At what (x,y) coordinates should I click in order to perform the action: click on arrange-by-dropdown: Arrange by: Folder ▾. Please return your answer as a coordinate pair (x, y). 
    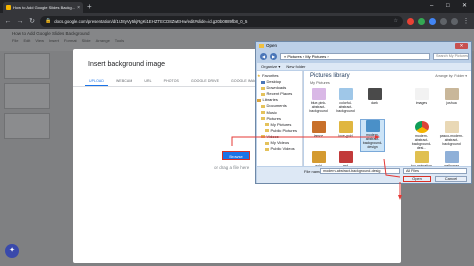
    Looking at the image, I should click on (451, 76).